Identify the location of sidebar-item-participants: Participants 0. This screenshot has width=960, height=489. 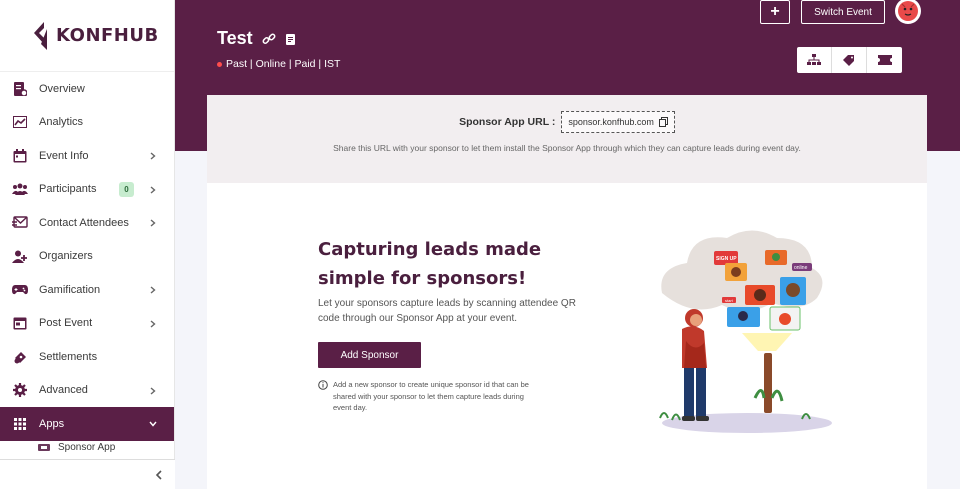
(87, 190).